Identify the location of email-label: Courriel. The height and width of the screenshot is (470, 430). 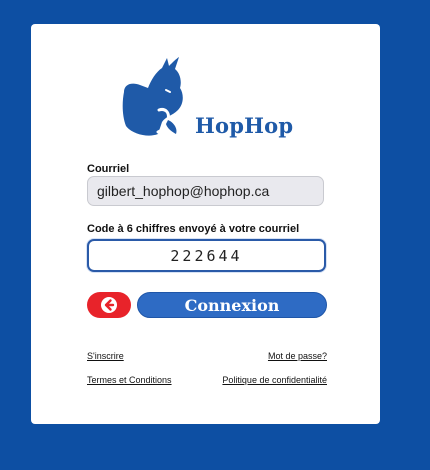
(108, 169).